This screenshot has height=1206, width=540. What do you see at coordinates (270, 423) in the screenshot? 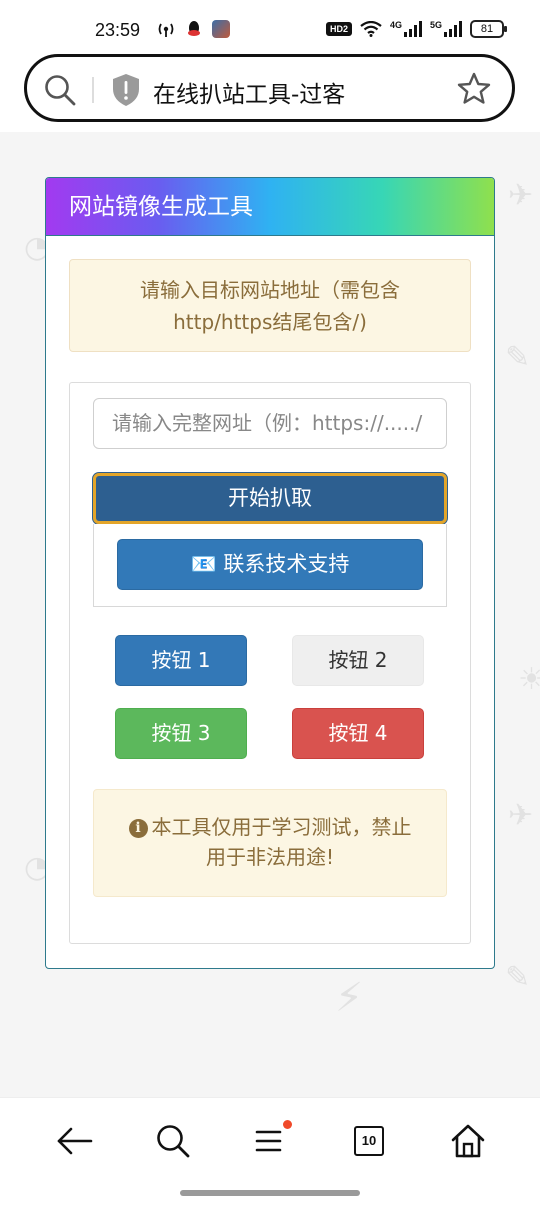
I see `url-input: 请输入完整网址（例：https://...../` at bounding box center [270, 423].